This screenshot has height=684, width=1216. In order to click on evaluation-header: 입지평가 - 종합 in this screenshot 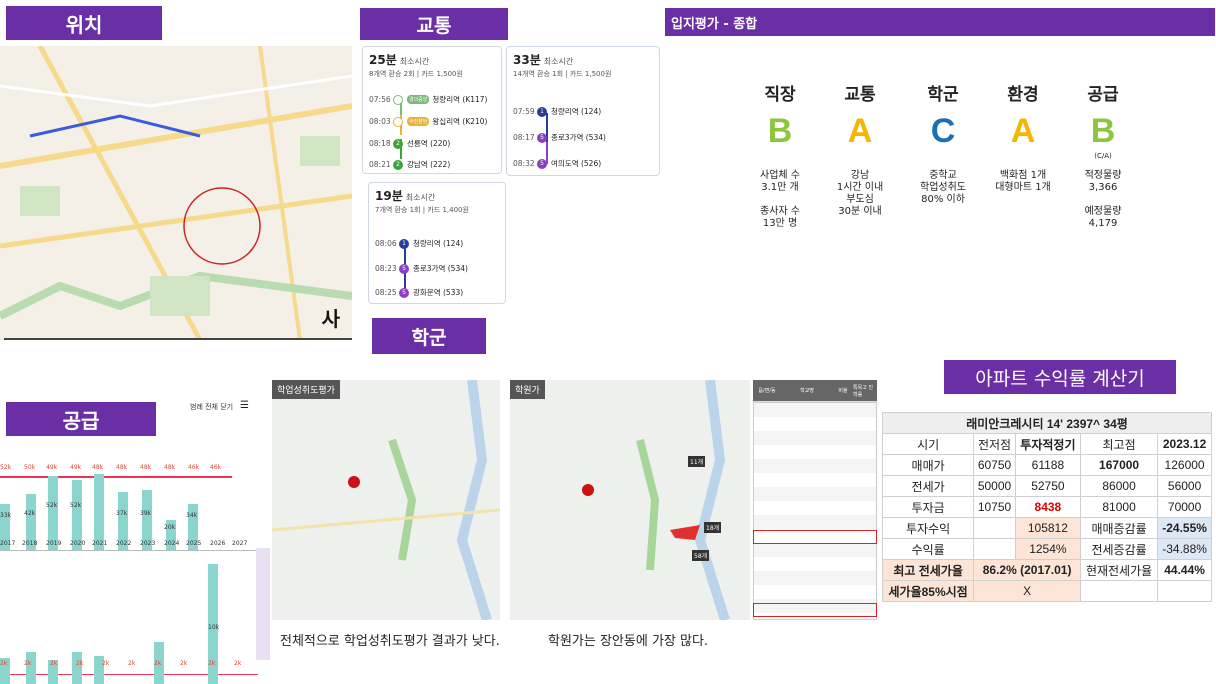, I will do `click(940, 22)`.